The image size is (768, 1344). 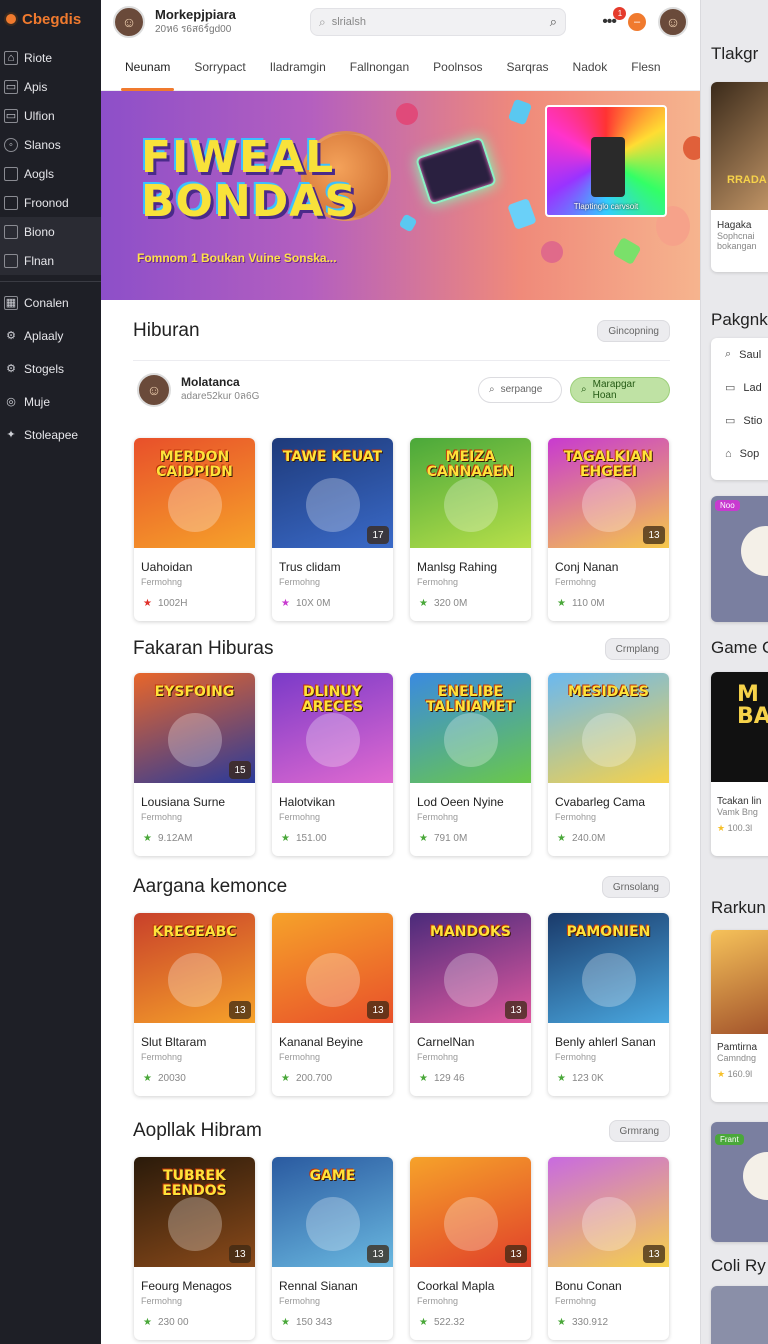 I want to click on sidebar-item-stoleapee: ✦ Stoleapee, so click(x=50, y=434).